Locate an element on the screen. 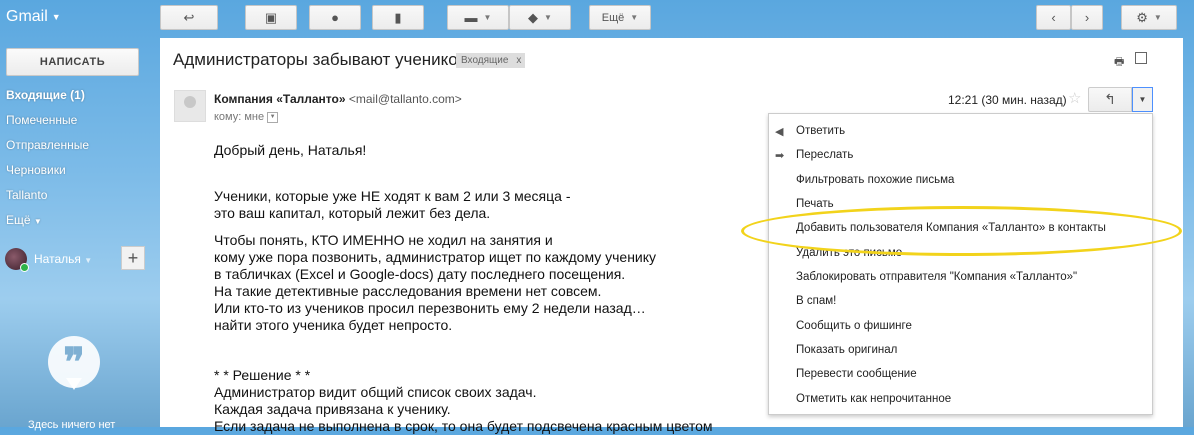 This screenshot has height=435, width=1194. gmail-logo: Gmail ▼ is located at coordinates (33, 17).